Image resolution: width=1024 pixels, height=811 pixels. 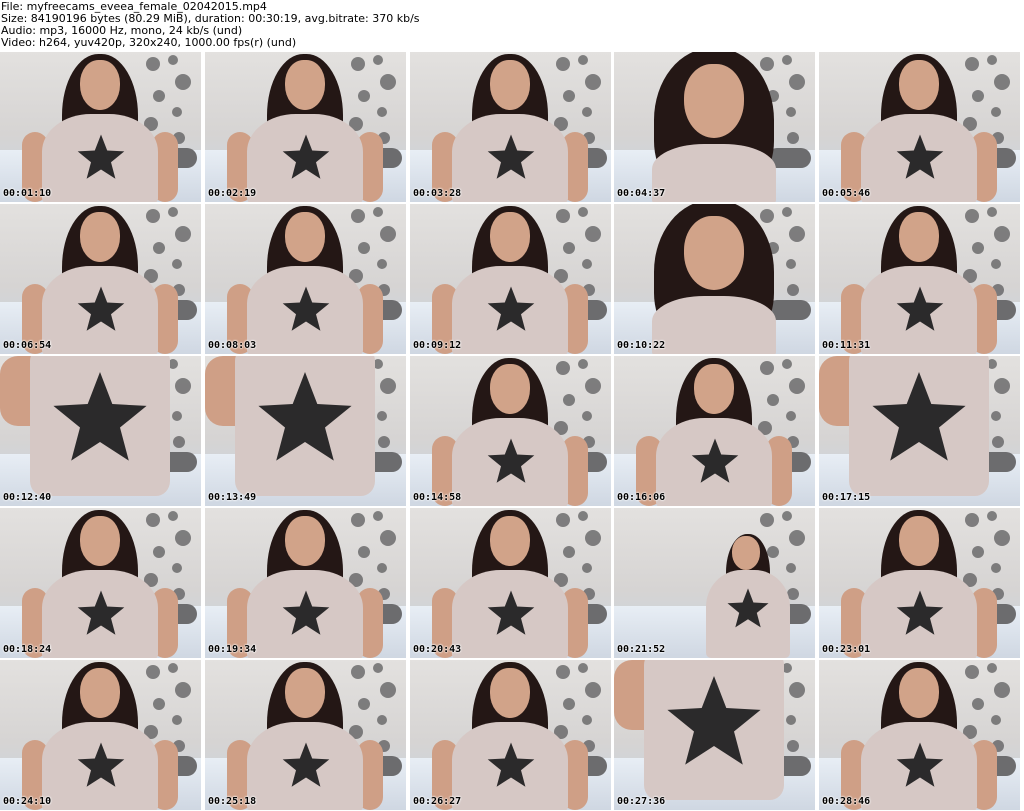 I want to click on timestamp-label: 00:08:03, so click(x=232, y=345).